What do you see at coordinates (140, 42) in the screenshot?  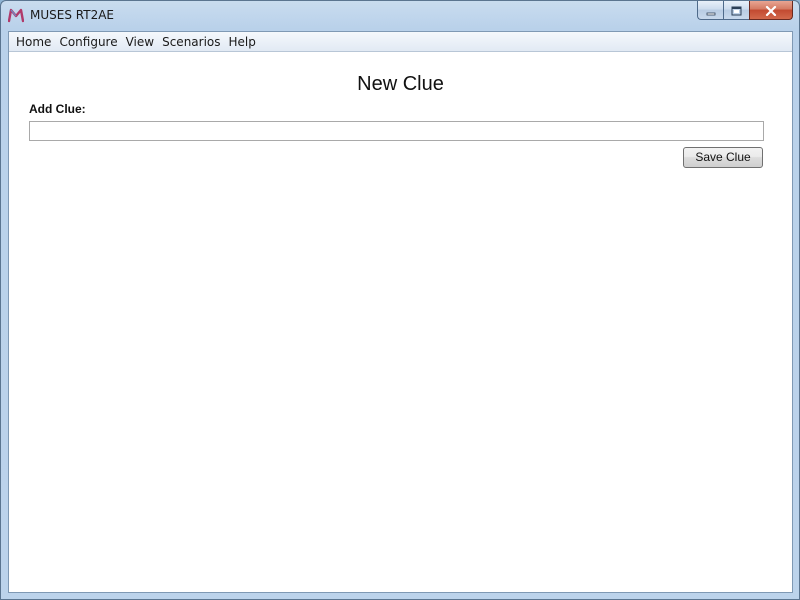 I see `menu-view: View` at bounding box center [140, 42].